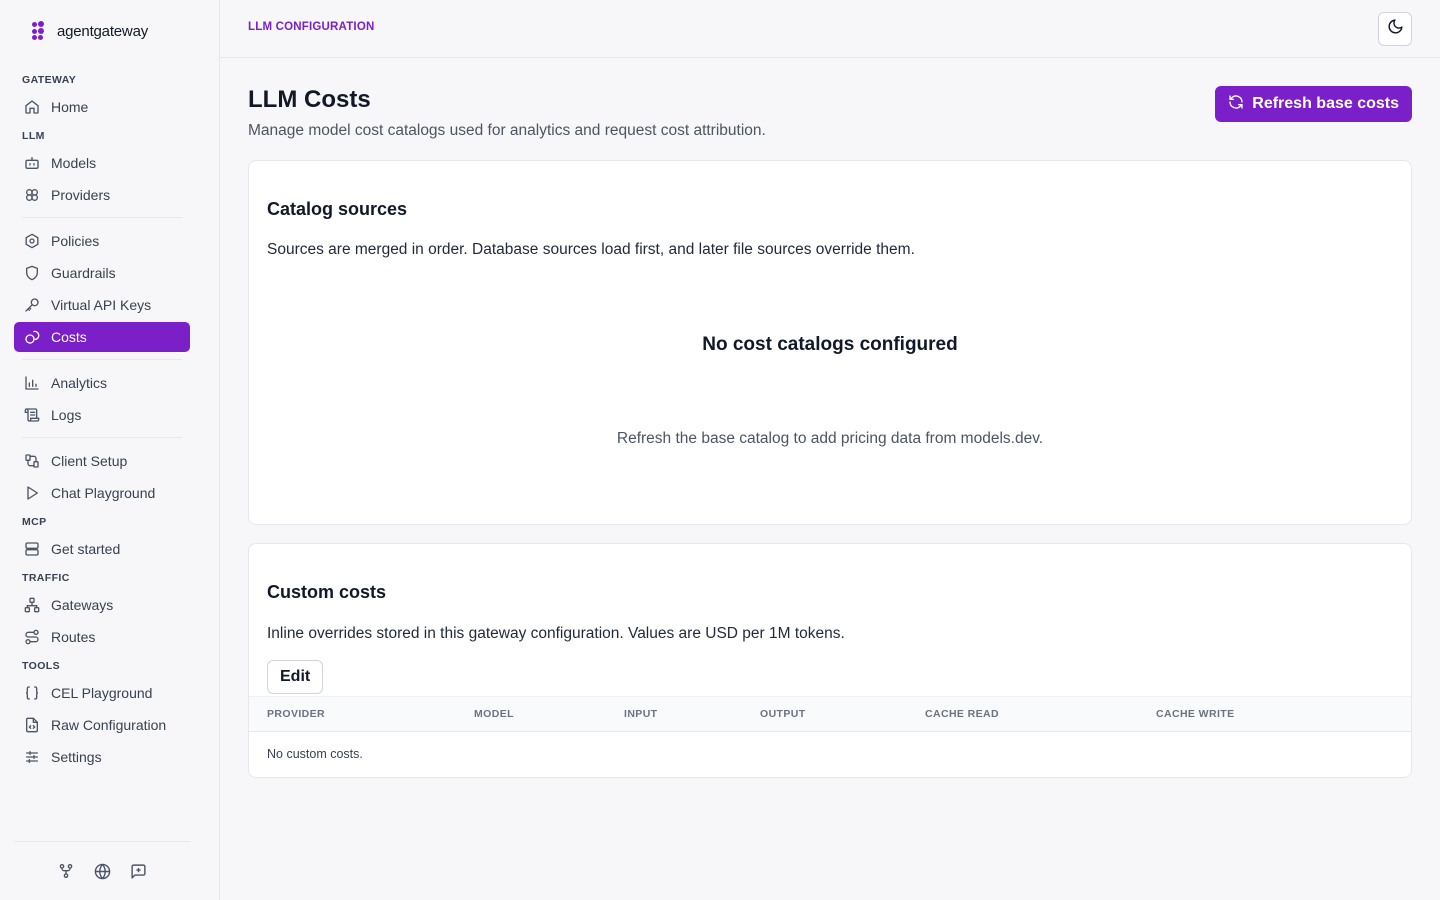 The height and width of the screenshot is (900, 1440). What do you see at coordinates (783, 714) in the screenshot?
I see `column-header-output: OUTPUT` at bounding box center [783, 714].